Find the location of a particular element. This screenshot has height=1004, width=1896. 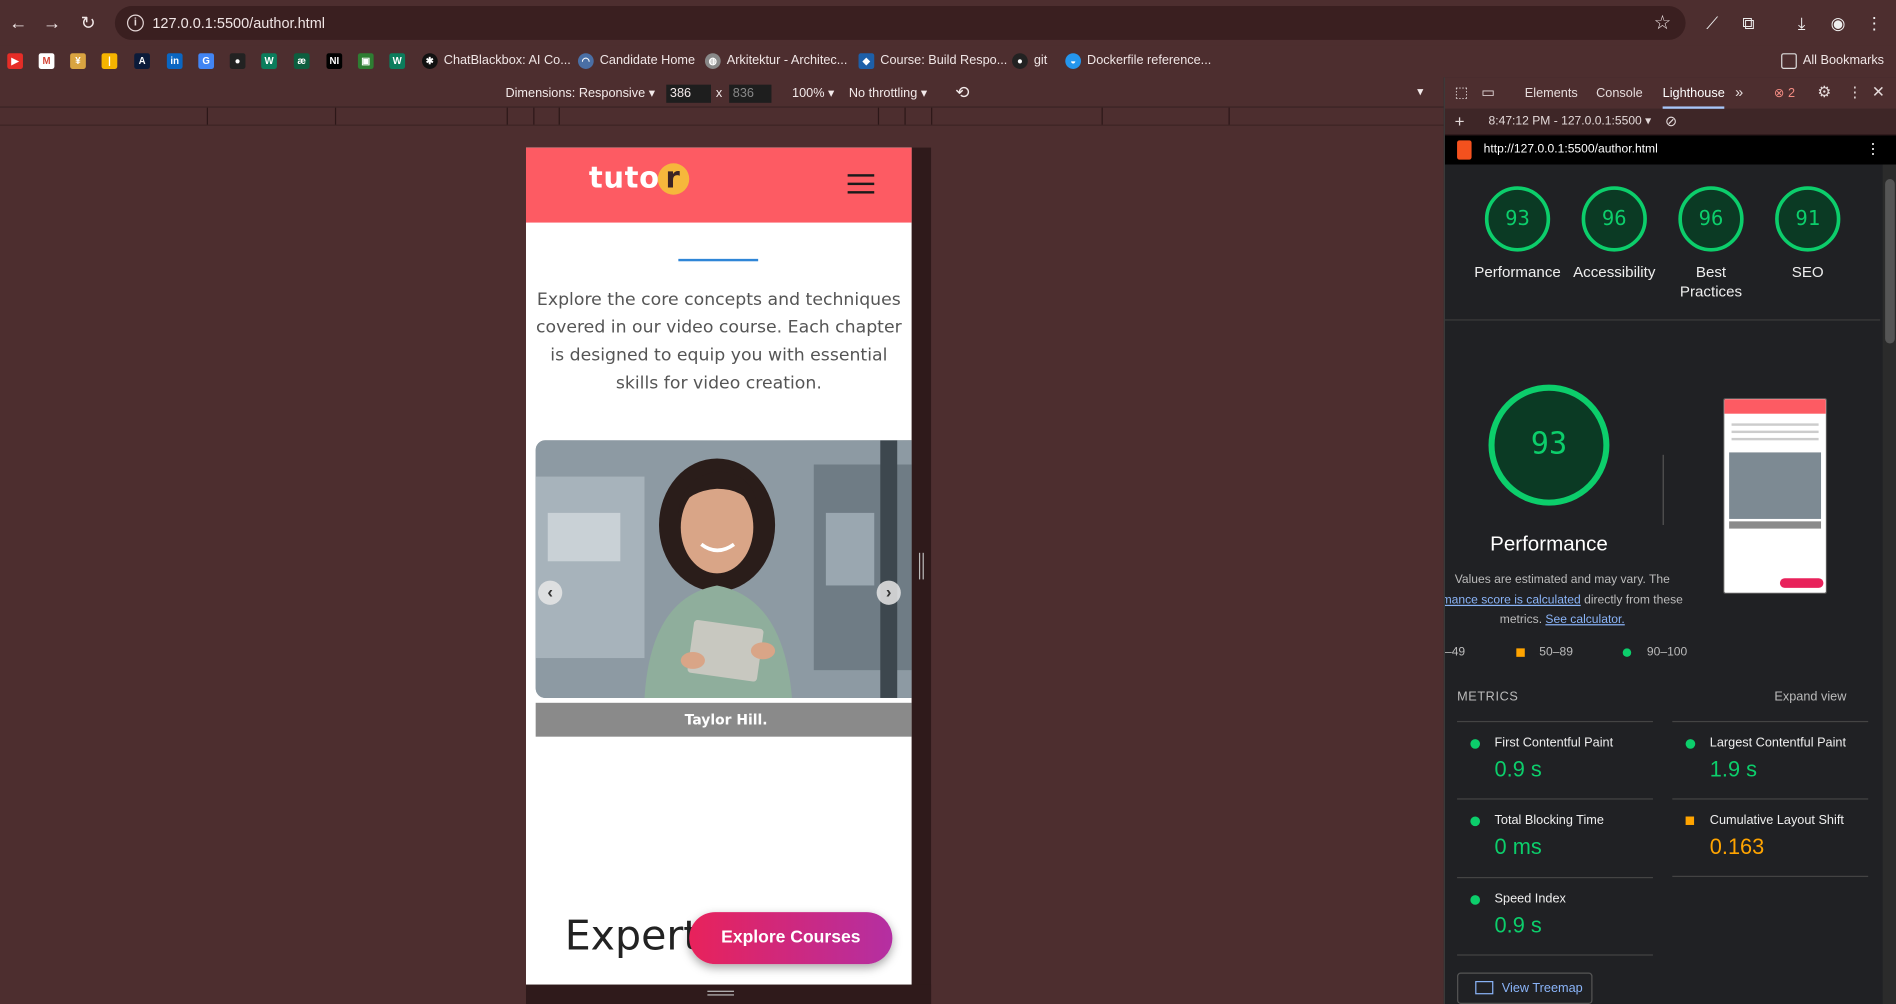

tutor-carousel: ‹ › Taylor Hill. is located at coordinates (723, 588).